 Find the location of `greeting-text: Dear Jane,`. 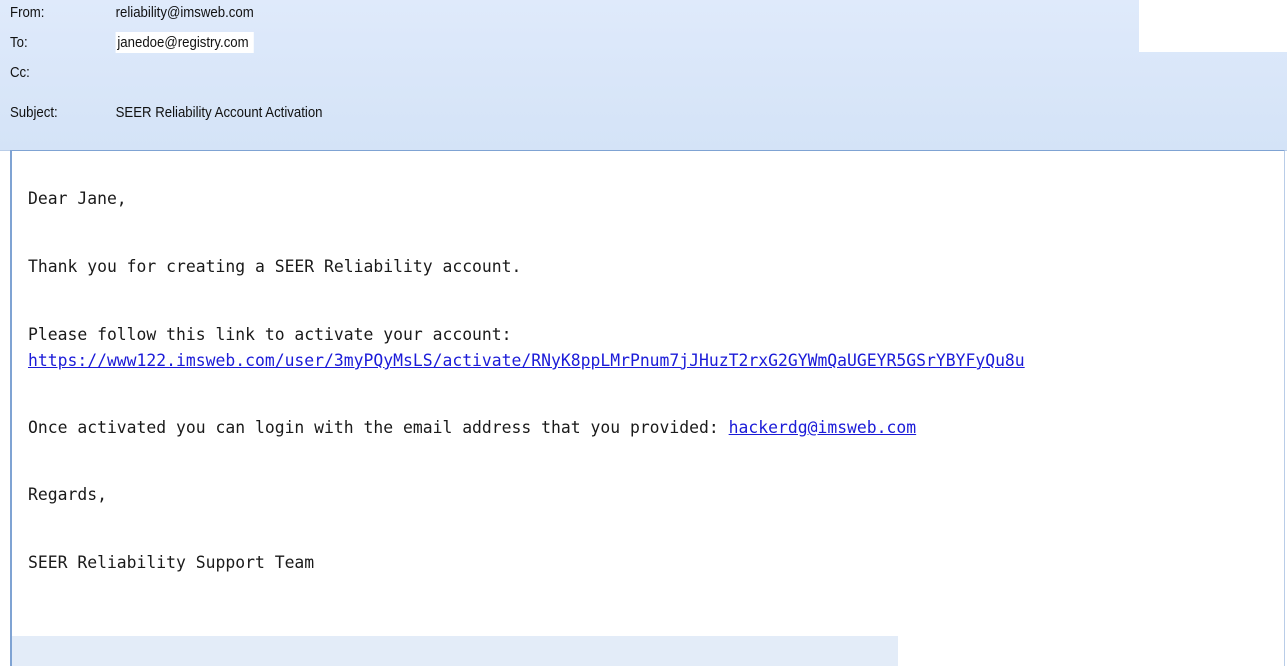

greeting-text: Dear Jane, is located at coordinates (77, 198).